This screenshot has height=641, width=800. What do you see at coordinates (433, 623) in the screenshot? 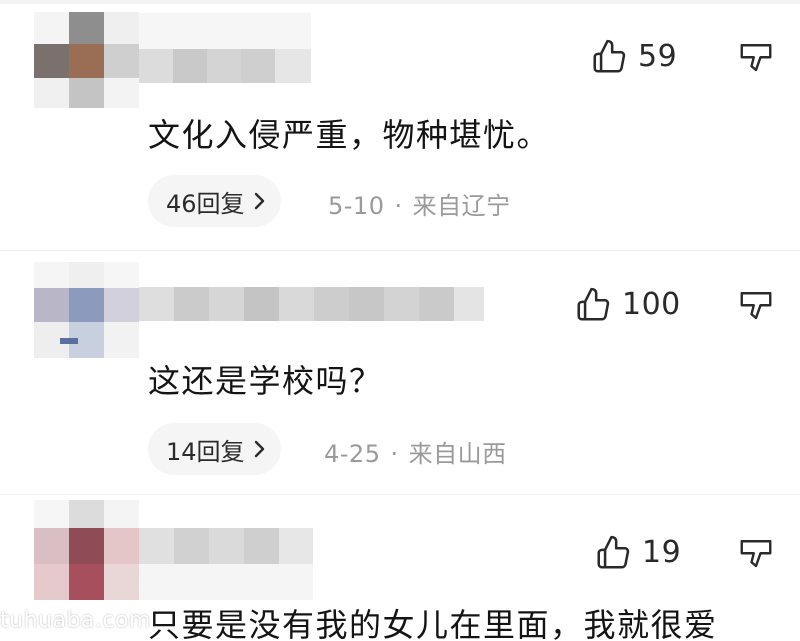
I see `comment-text: 只要是没有我的女儿在里面，我就很爱` at bounding box center [433, 623].